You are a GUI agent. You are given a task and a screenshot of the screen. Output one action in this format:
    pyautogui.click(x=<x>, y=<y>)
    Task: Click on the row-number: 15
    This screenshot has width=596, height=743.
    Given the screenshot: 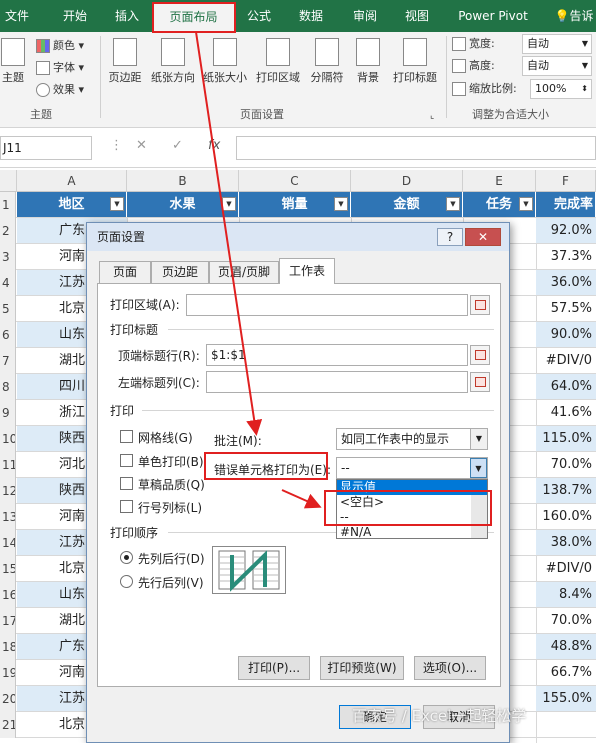 What is the action you would take?
    pyautogui.click(x=8, y=569)
    